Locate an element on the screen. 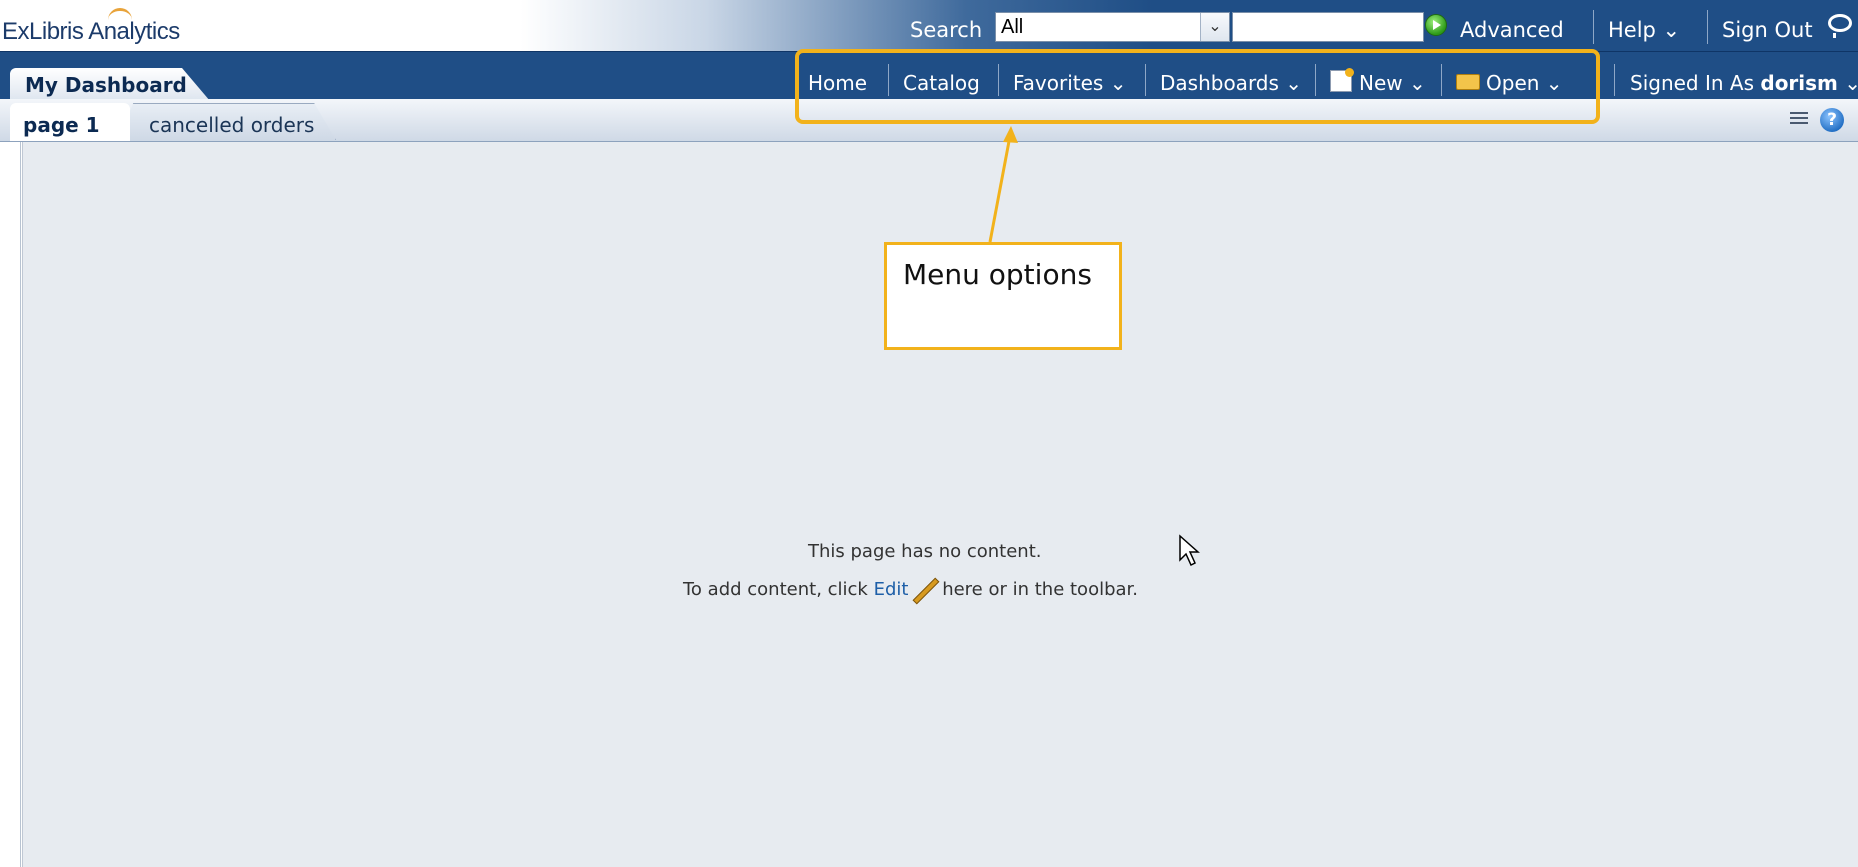 This screenshot has width=1858, height=867. help-icon: ? is located at coordinates (1832, 120).